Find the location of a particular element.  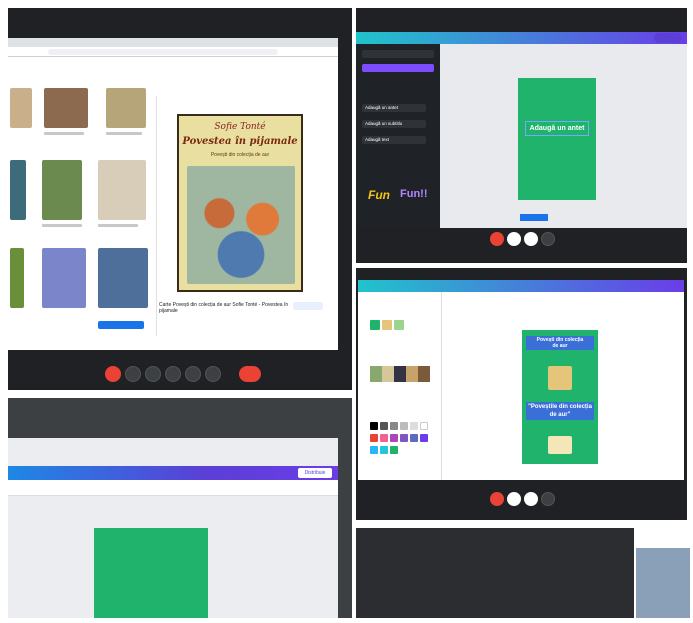

poster-footer: "Poveștile din colecția de aur" is located at coordinates (560, 411).